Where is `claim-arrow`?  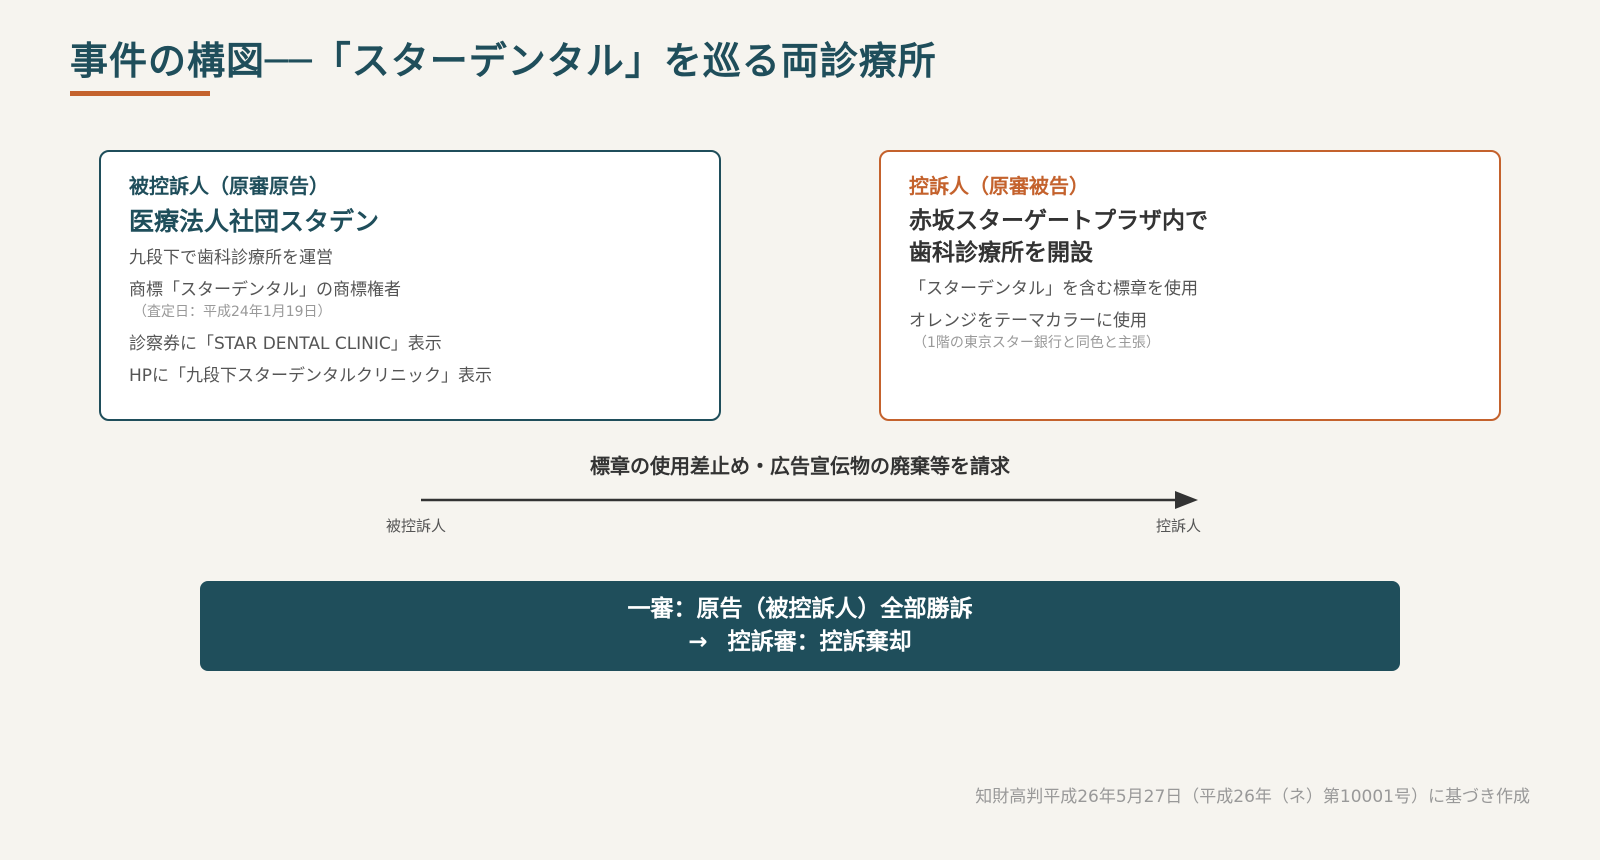
claim-arrow is located at coordinates (809, 500).